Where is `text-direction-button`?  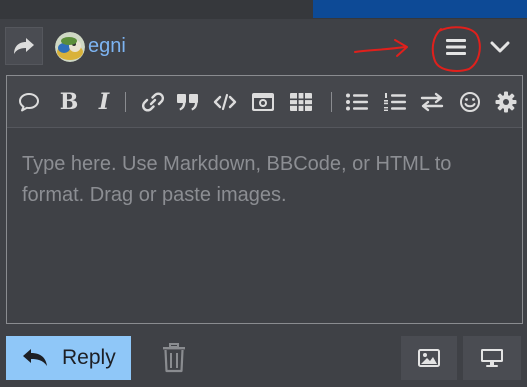
text-direction-button is located at coordinates (432, 102).